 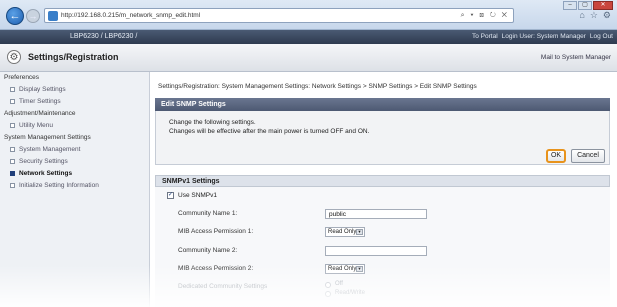 What do you see at coordinates (556, 156) in the screenshot?
I see `ok-button: OK` at bounding box center [556, 156].